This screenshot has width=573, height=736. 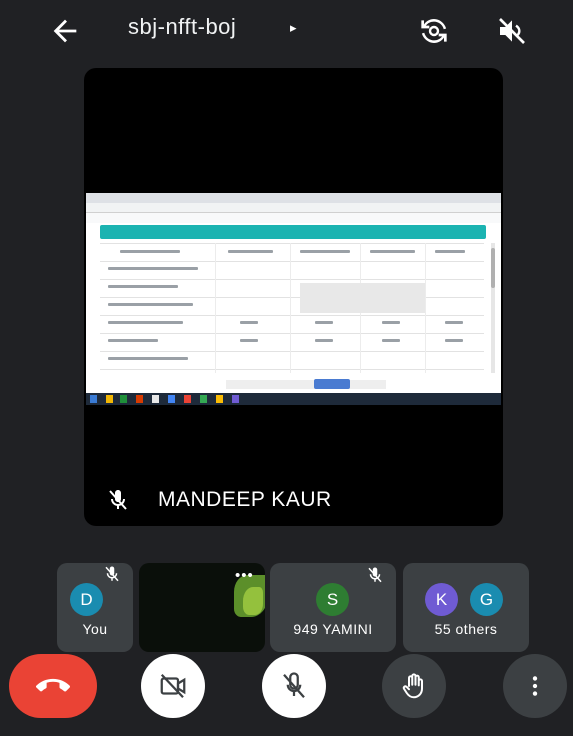 I want to click on end-call-button, so click(x=53, y=686).